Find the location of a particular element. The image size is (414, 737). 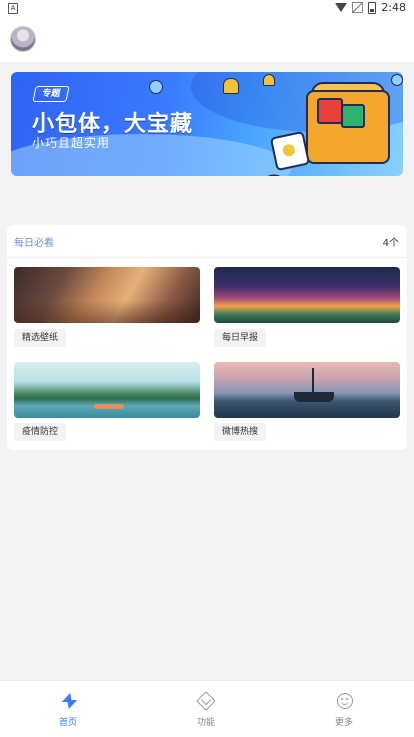

promo-banner: 专题 小包体，大宝藏 小巧且超实用 is located at coordinates (207, 124).